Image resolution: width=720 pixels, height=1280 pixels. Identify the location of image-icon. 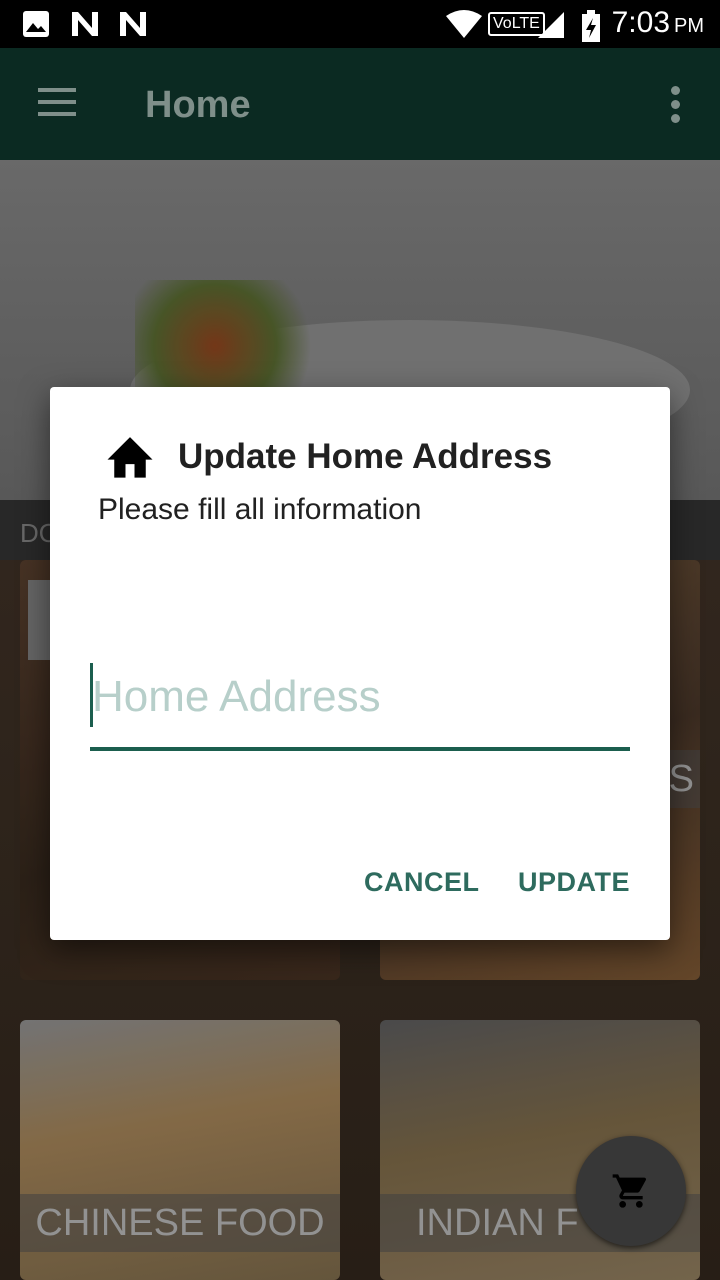
(36, 24).